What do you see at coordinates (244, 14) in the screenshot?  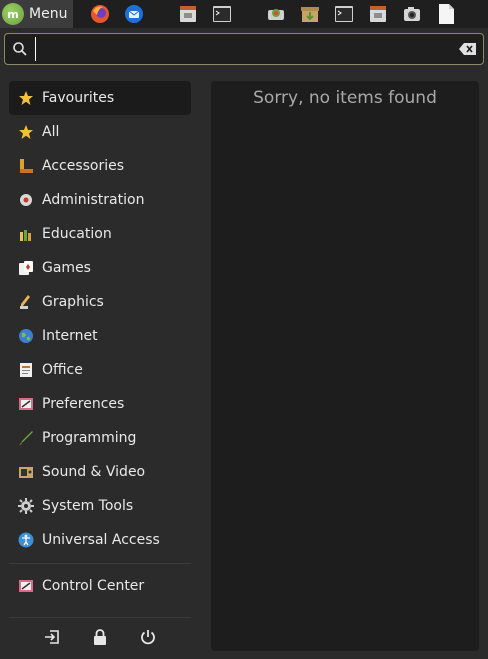 I see `top-panel: m Menu` at bounding box center [244, 14].